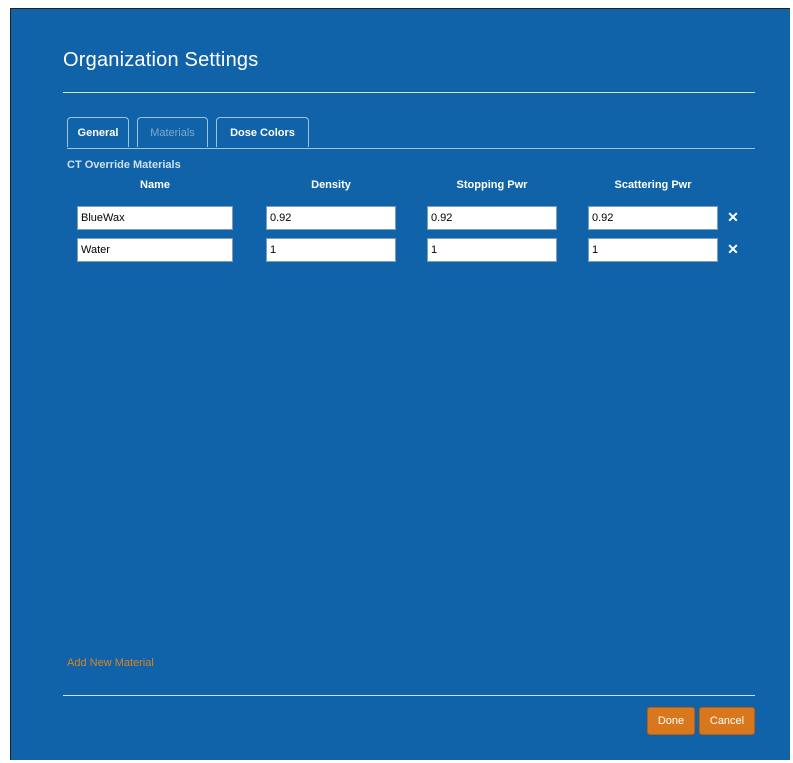  I want to click on tab-materials: Materials, so click(172, 132).